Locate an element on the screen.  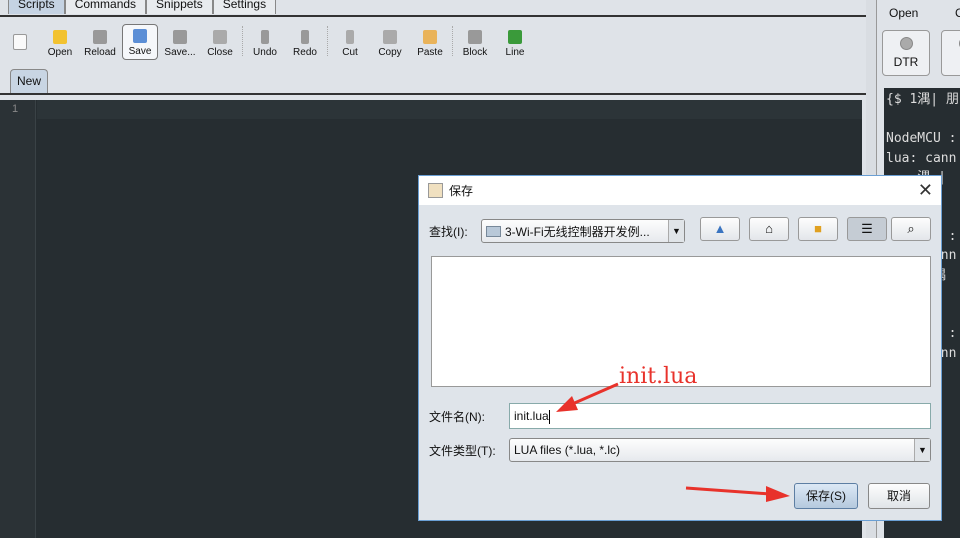
tab-snippets: Snippets is located at coordinates (179, 7).